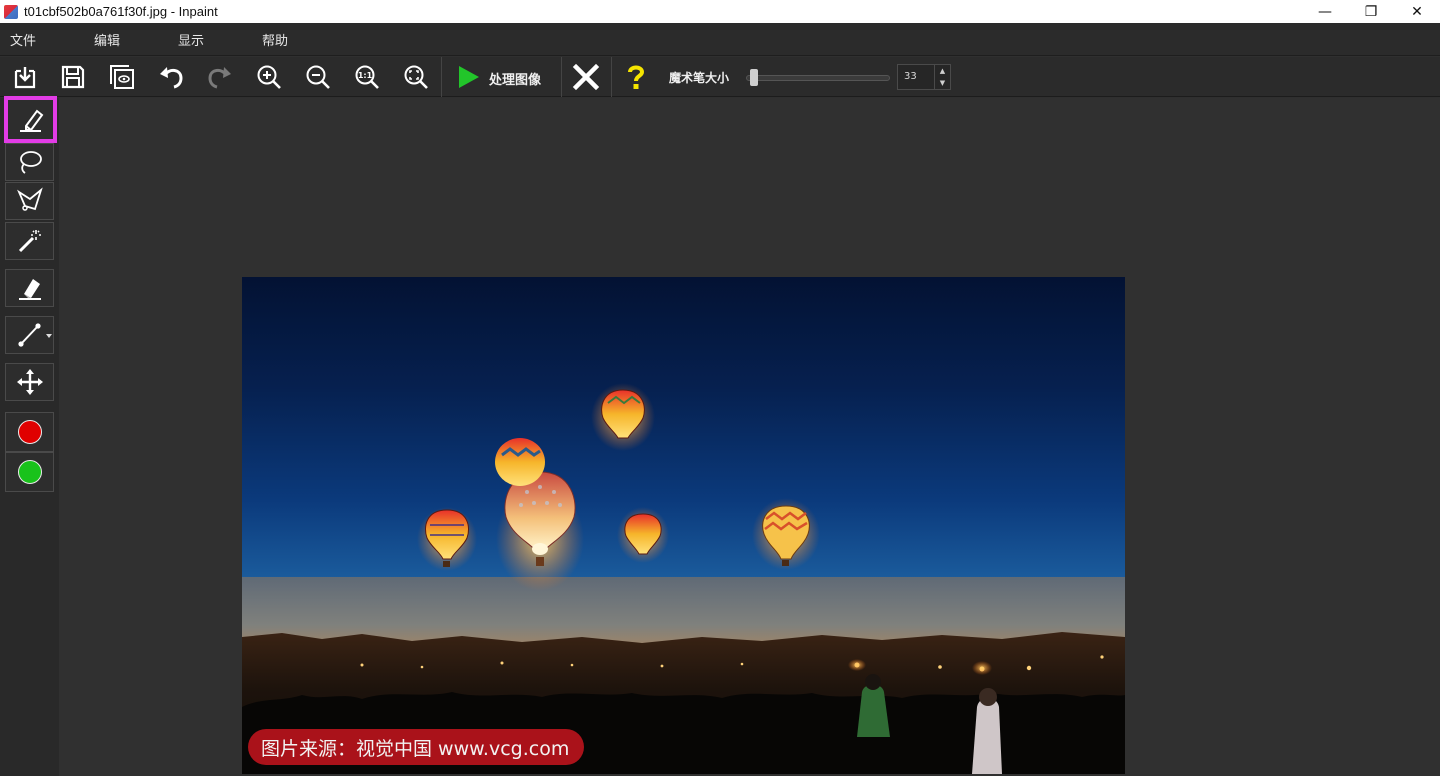 This screenshot has height=776, width=1440. I want to click on marker-icon, so click(31, 120).